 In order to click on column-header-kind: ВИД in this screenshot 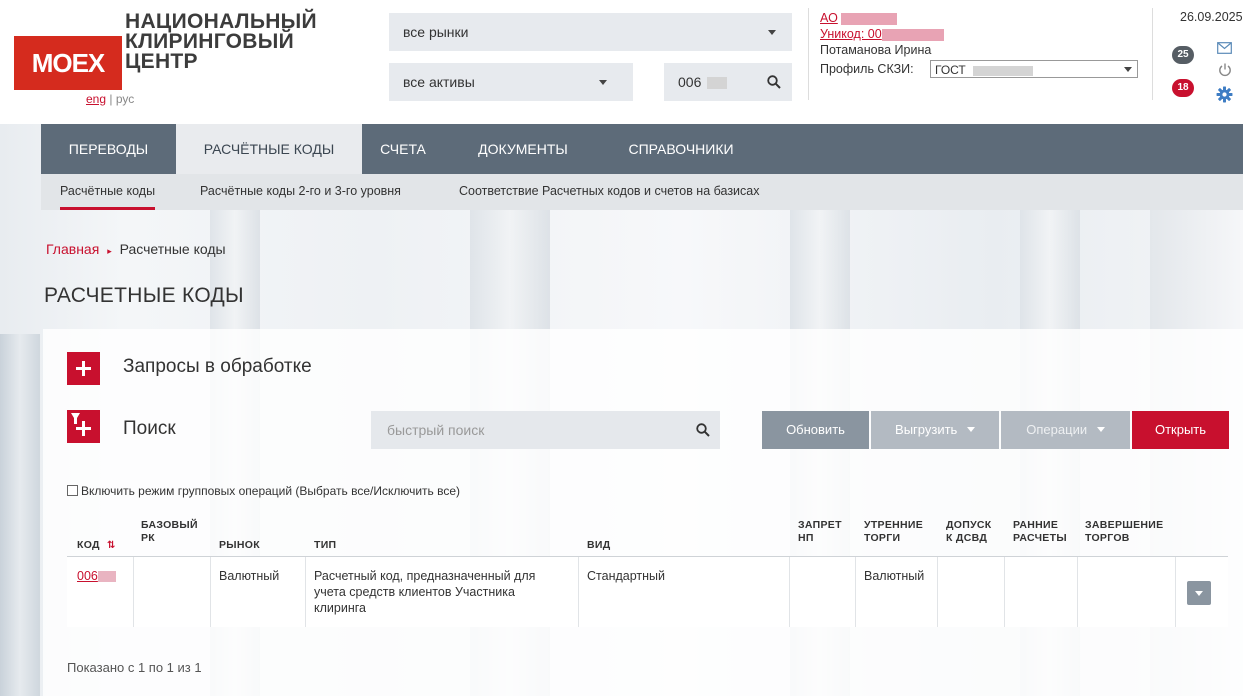, I will do `click(599, 545)`.